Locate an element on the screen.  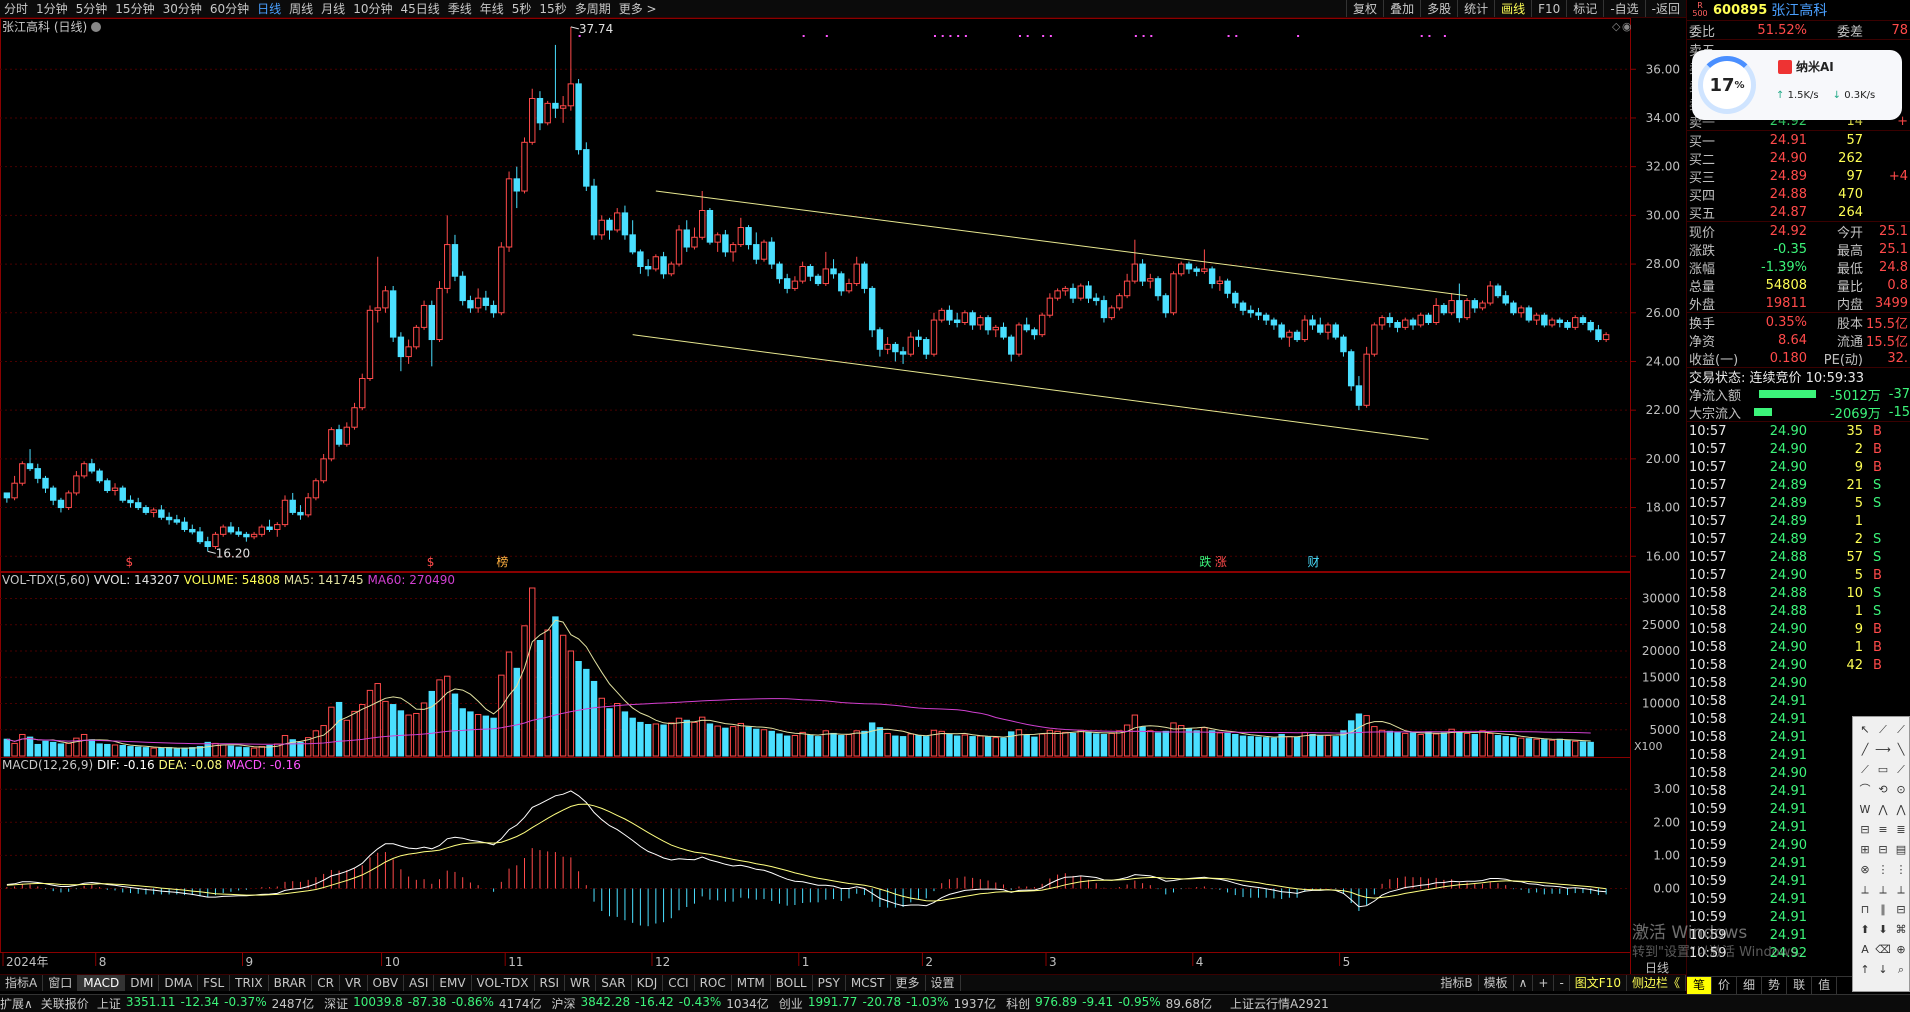
sidebar-foot-tab: 价 is located at coordinates (1725, 985).